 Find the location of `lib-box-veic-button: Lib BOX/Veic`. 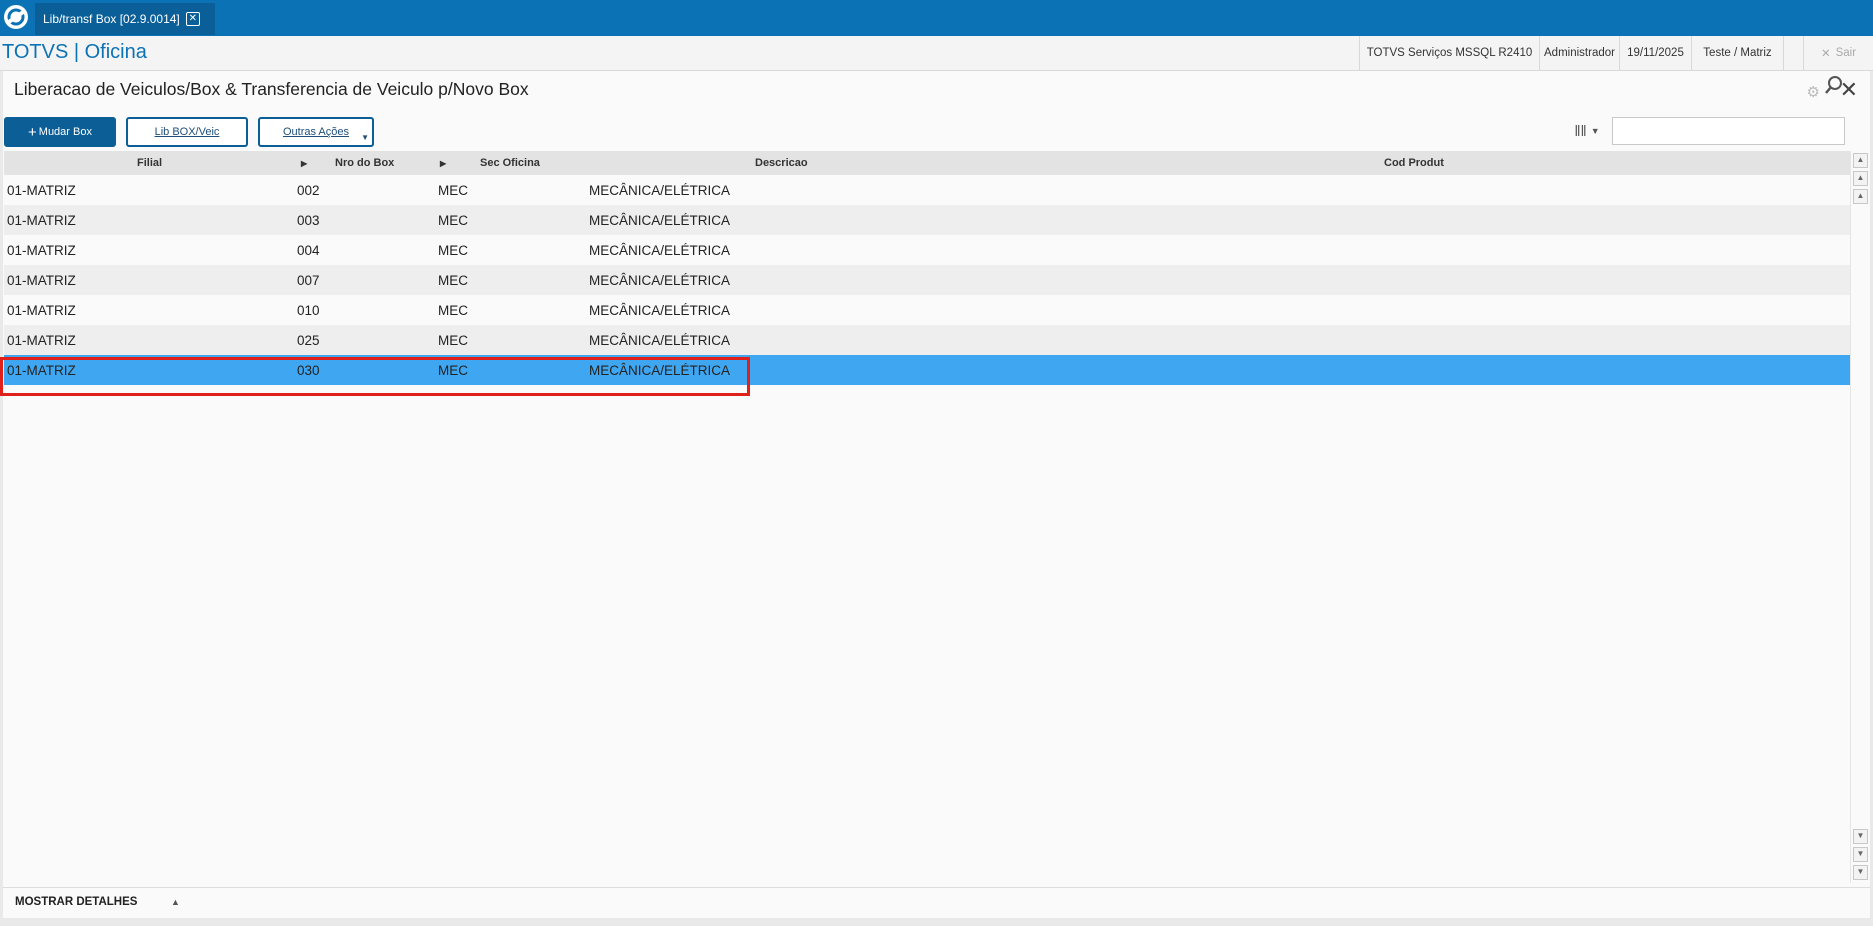

lib-box-veic-button: Lib BOX/Veic is located at coordinates (187, 132).